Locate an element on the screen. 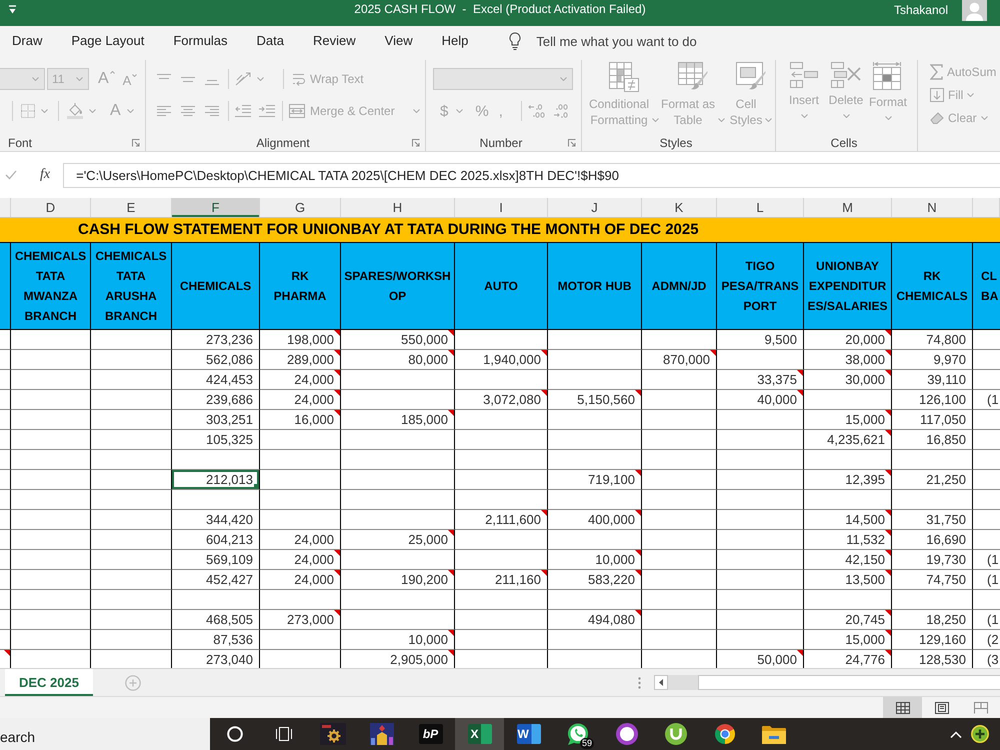 This screenshot has width=1000, height=750. table-cell: 2,111,600 is located at coordinates (501, 520).